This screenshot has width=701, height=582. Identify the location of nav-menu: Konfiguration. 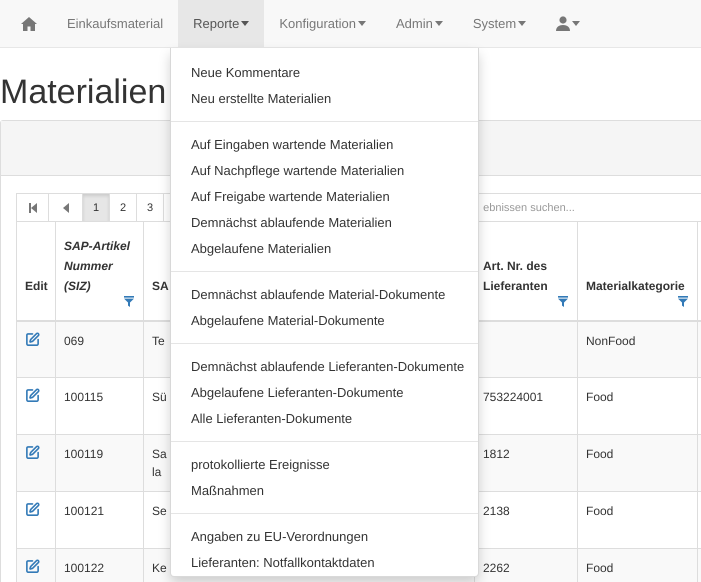
(322, 23).